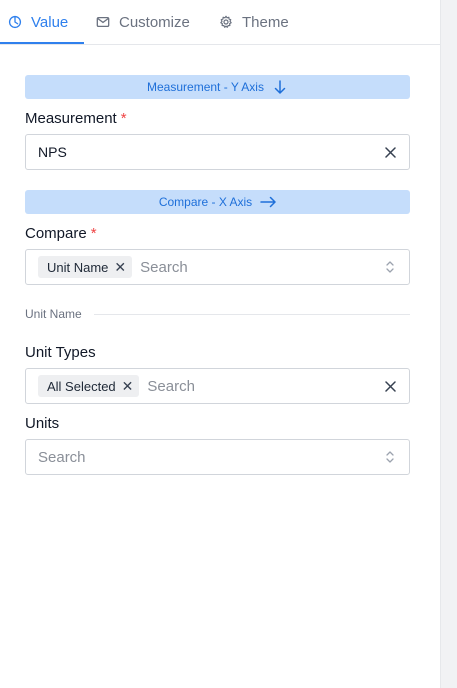 The image size is (457, 688). What do you see at coordinates (448, 344) in the screenshot?
I see `side-panel-edge` at bounding box center [448, 344].